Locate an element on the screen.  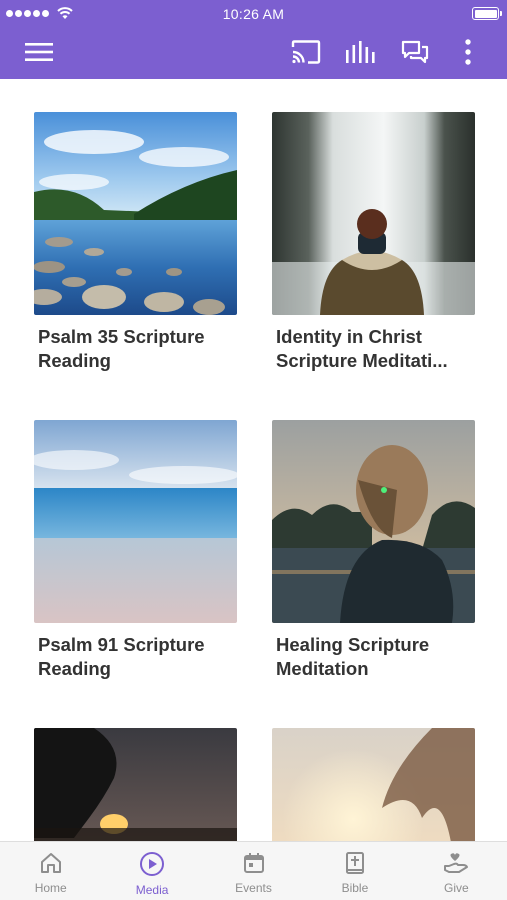
cast-button is located at coordinates (306, 52).